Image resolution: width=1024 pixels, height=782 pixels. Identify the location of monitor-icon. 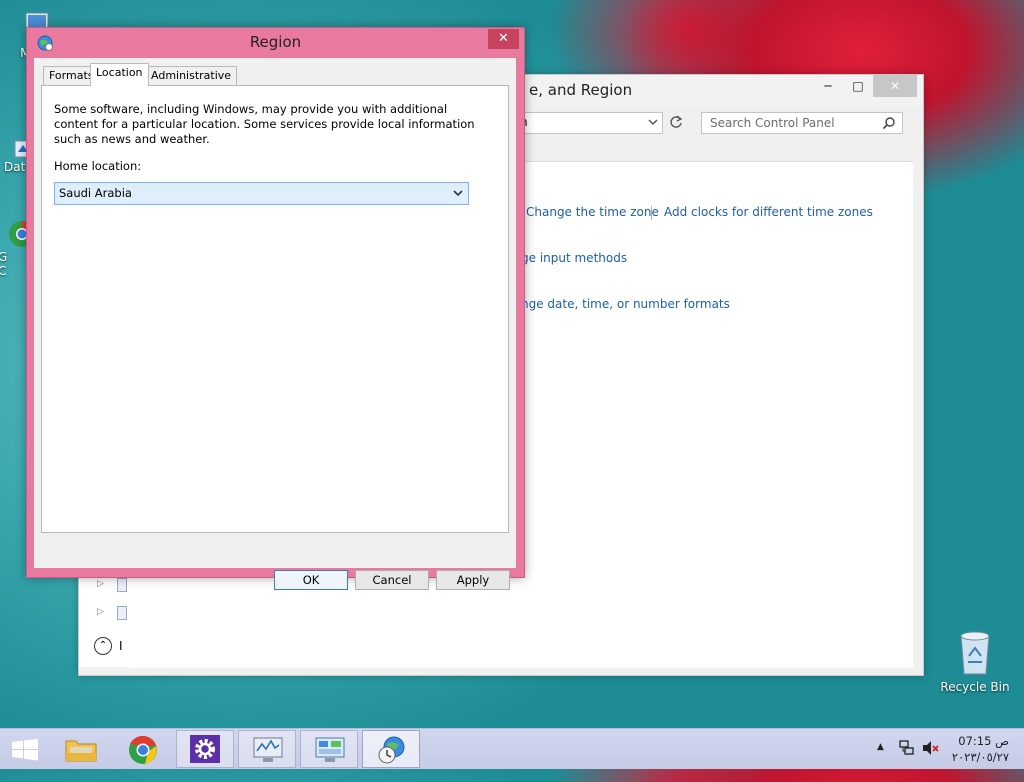
(268, 751).